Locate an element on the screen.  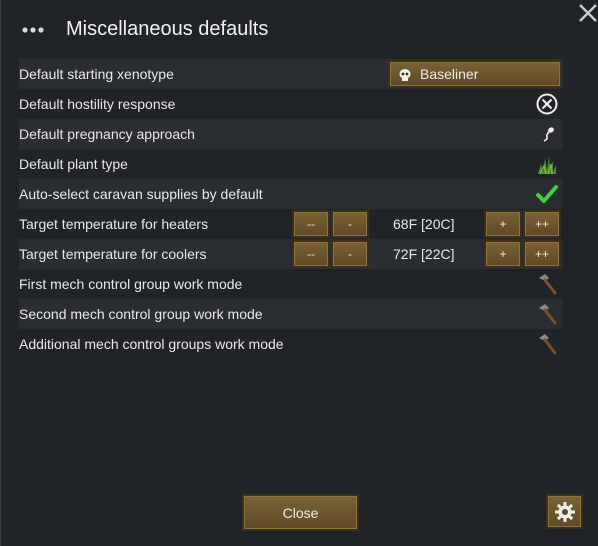
row-caravan-supplies: Auto-select caravan supplies by default is located at coordinates (291, 194).